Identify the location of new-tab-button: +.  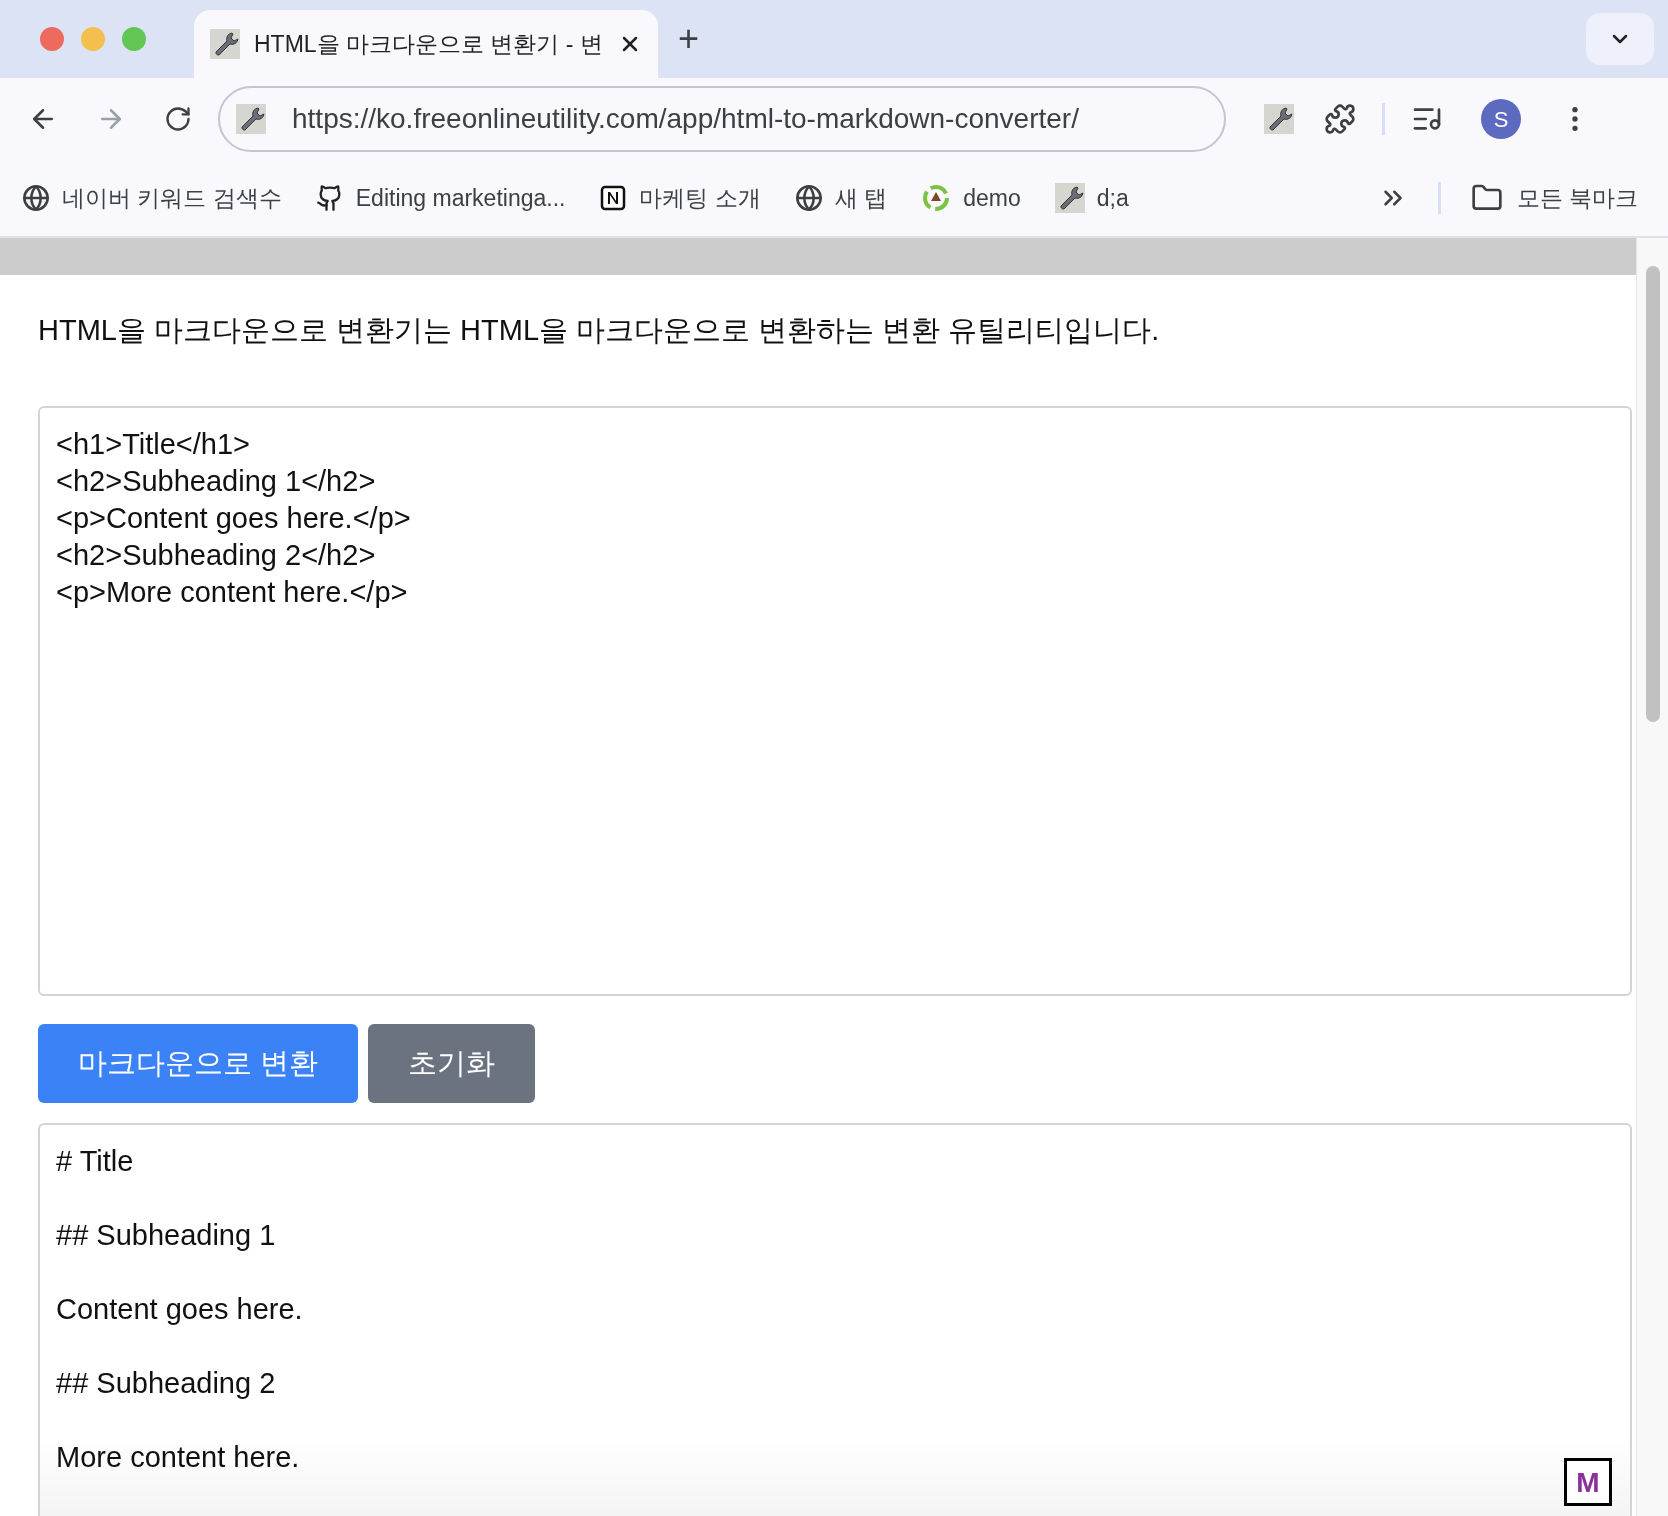
(689, 39).